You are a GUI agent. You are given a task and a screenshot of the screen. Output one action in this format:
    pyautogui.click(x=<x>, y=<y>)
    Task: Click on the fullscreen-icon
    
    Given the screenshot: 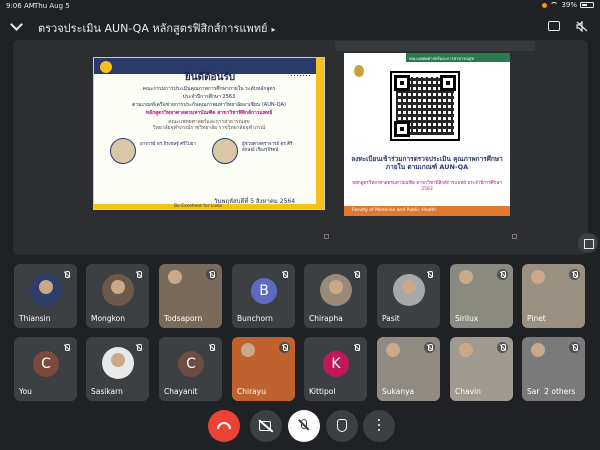 What is the action you would take?
    pyautogui.click(x=588, y=243)
    